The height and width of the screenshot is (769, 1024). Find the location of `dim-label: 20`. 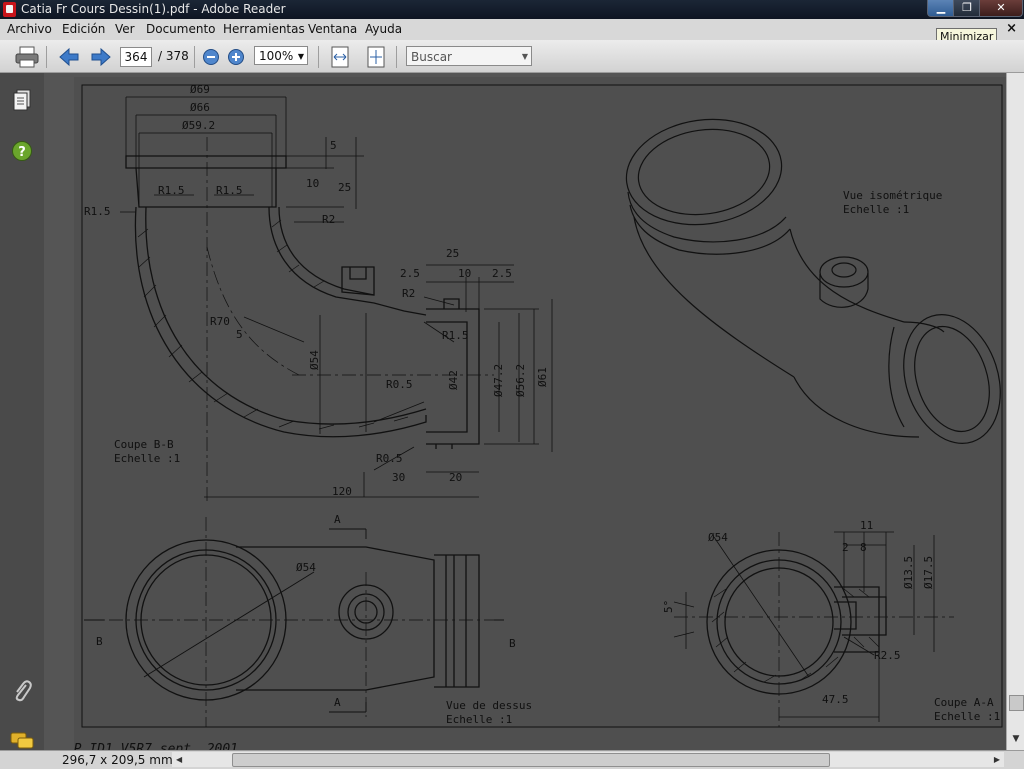

dim-label: 20 is located at coordinates (455, 477).